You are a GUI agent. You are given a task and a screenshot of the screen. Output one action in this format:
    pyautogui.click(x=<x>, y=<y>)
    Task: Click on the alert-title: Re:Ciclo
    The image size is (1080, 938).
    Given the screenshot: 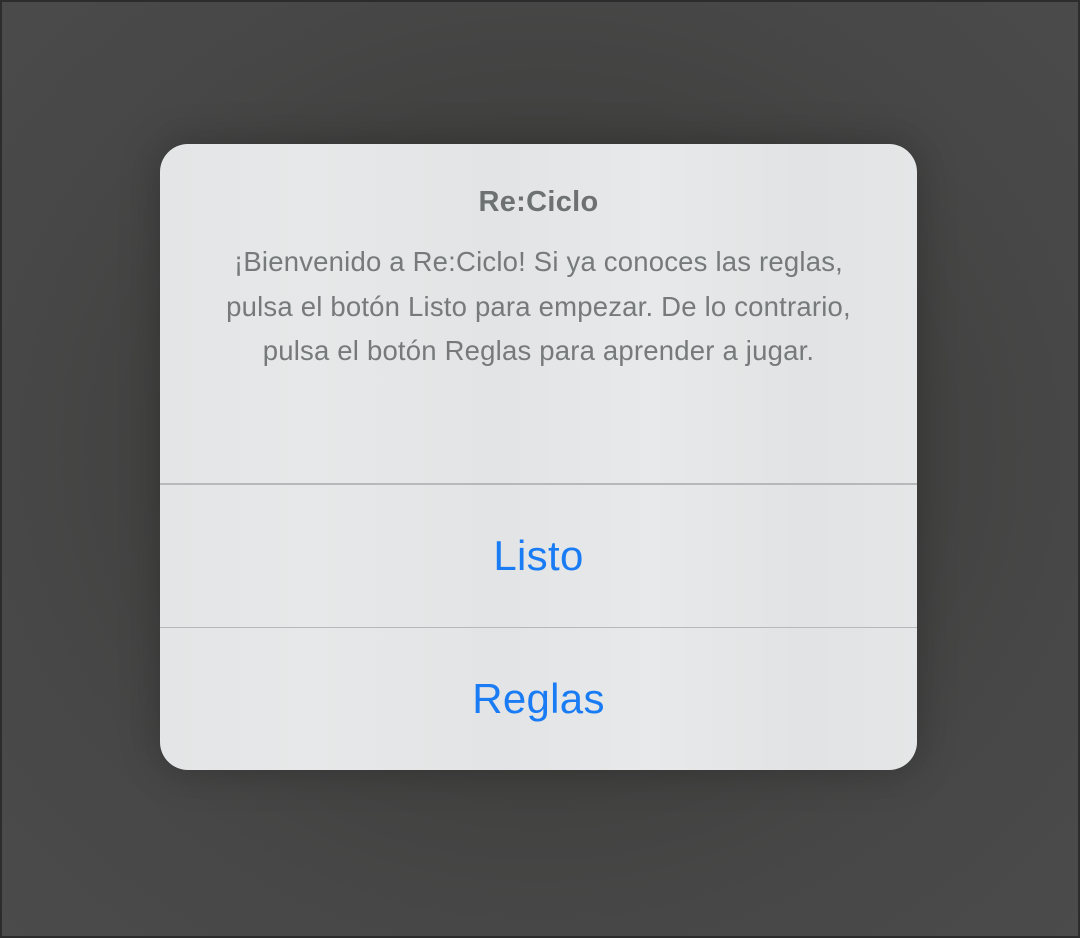 What is the action you would take?
    pyautogui.click(x=538, y=202)
    